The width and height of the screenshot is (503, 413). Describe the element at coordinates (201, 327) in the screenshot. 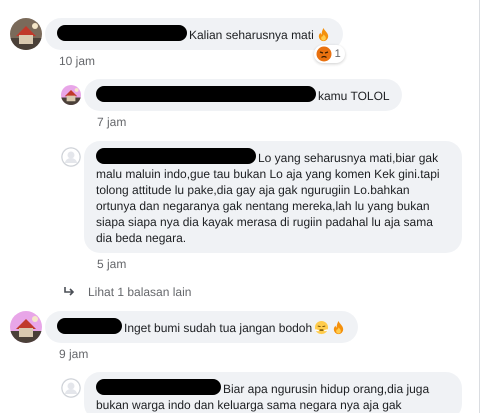

I see `comment-text: Inget bumi sudah tua jangan bodoh` at that location.